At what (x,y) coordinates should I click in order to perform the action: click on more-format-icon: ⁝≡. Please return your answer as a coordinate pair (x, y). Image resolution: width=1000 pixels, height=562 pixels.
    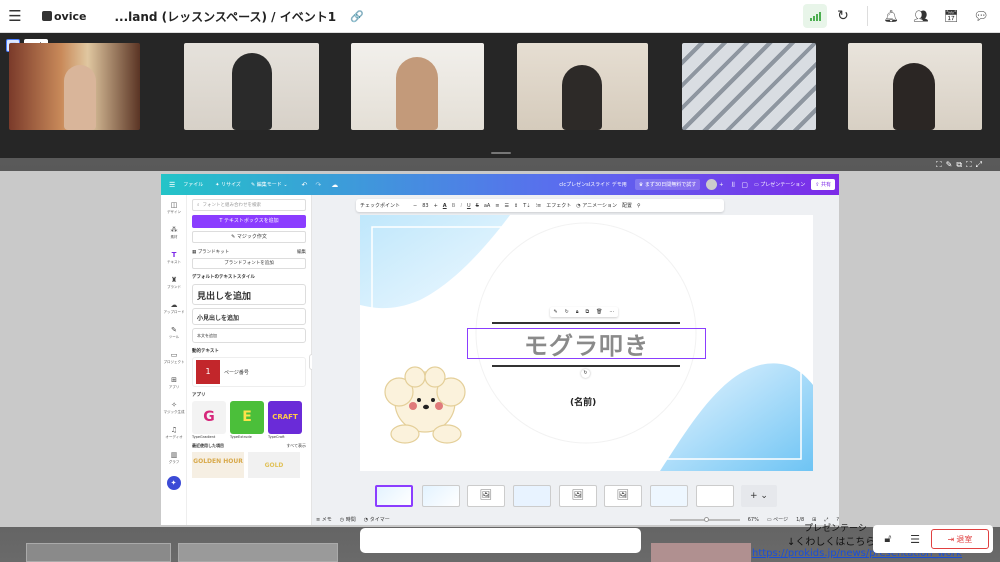
    Looking at the image, I should click on (538, 206).